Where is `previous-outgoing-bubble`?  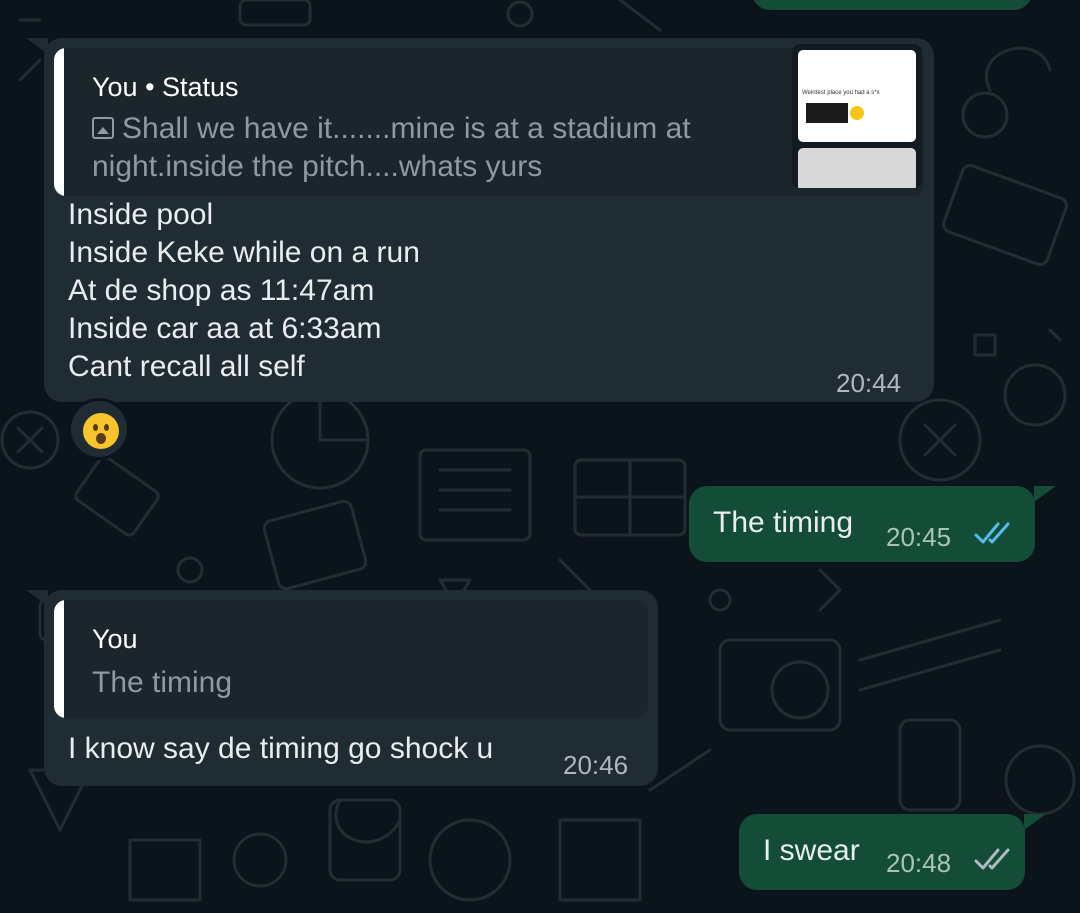
previous-outgoing-bubble is located at coordinates (892, 5).